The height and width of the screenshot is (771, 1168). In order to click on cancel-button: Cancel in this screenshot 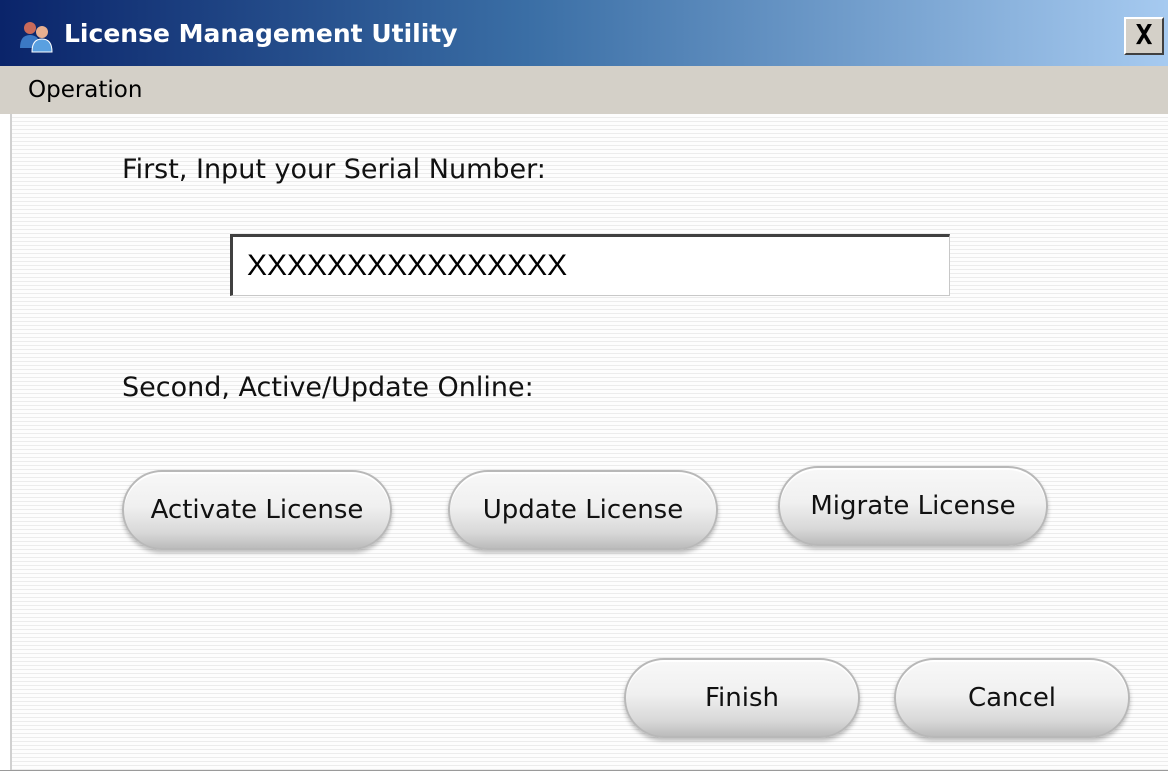, I will do `click(1012, 698)`.